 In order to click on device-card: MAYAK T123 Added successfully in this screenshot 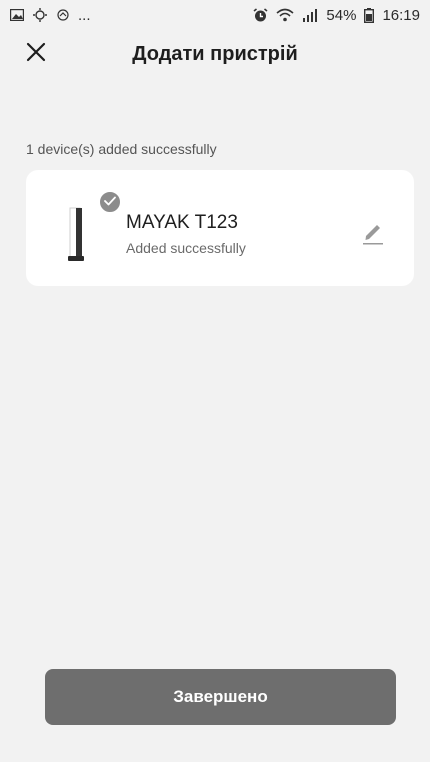, I will do `click(220, 228)`.